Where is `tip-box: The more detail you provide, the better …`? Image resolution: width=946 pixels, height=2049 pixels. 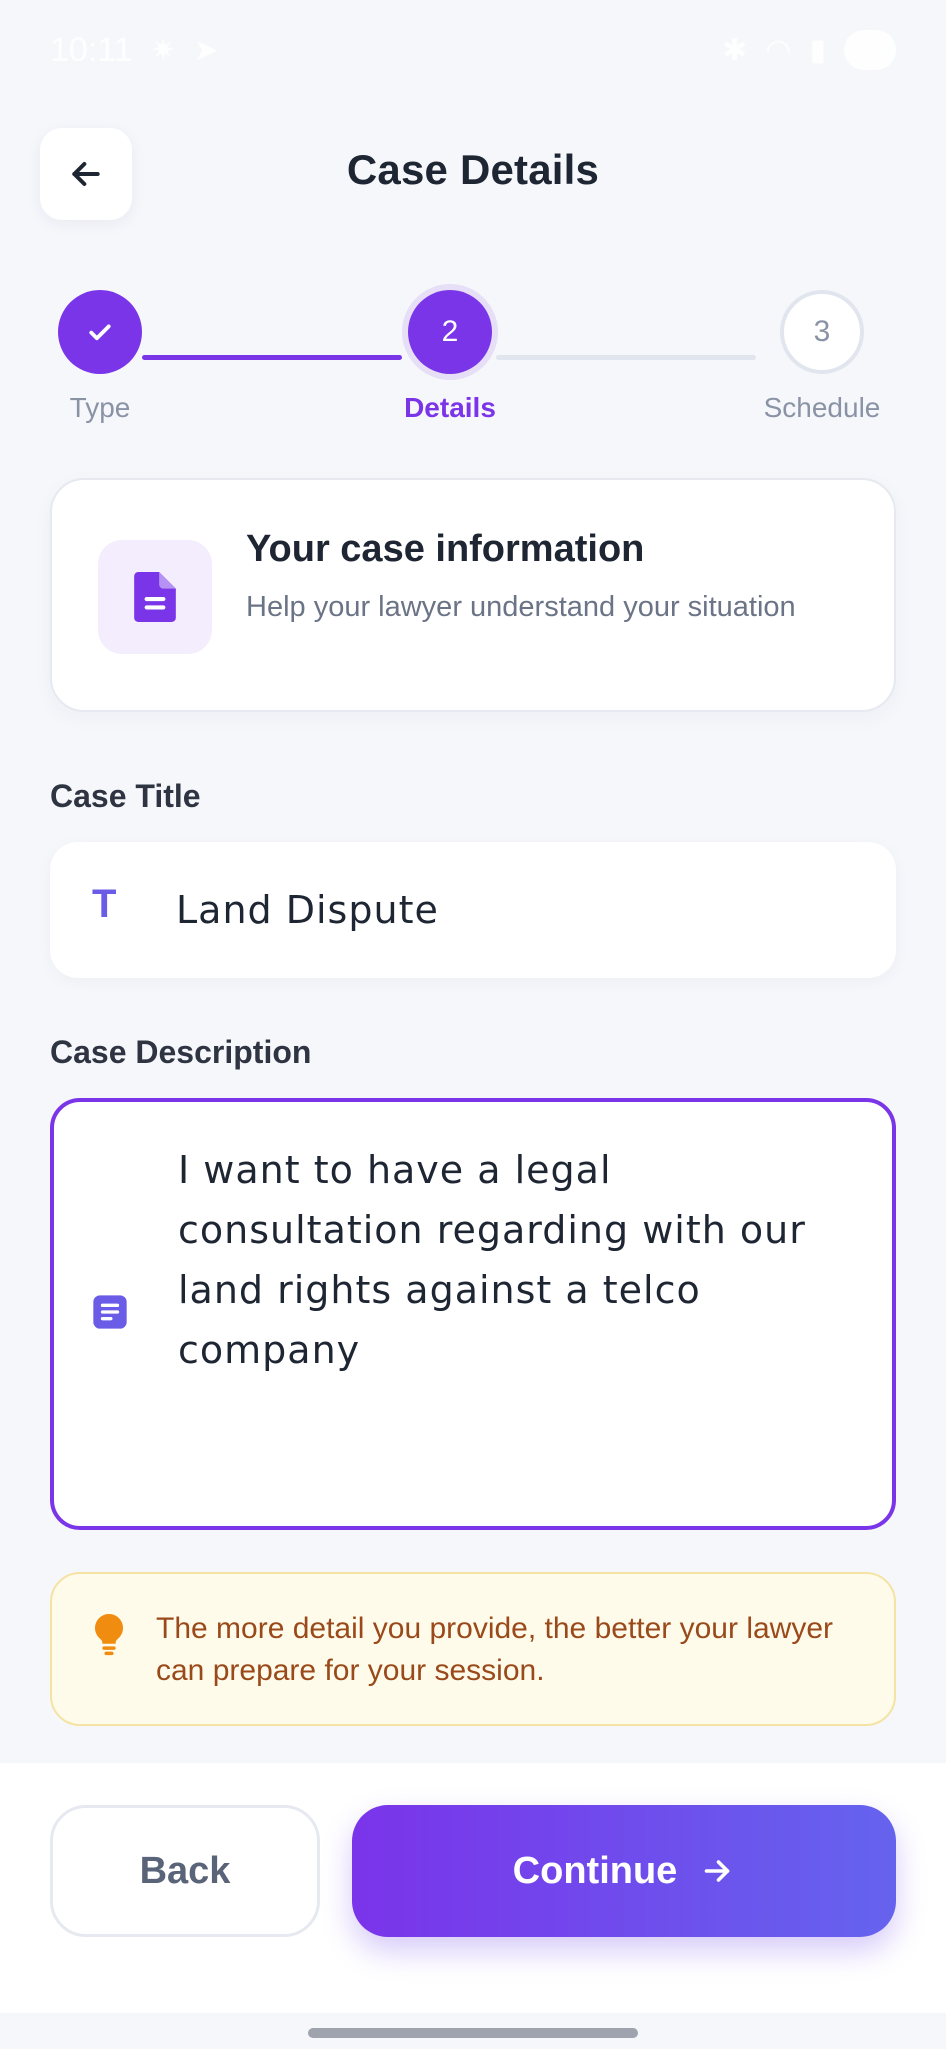
tip-box: The more detail you provide, the better … is located at coordinates (473, 1649).